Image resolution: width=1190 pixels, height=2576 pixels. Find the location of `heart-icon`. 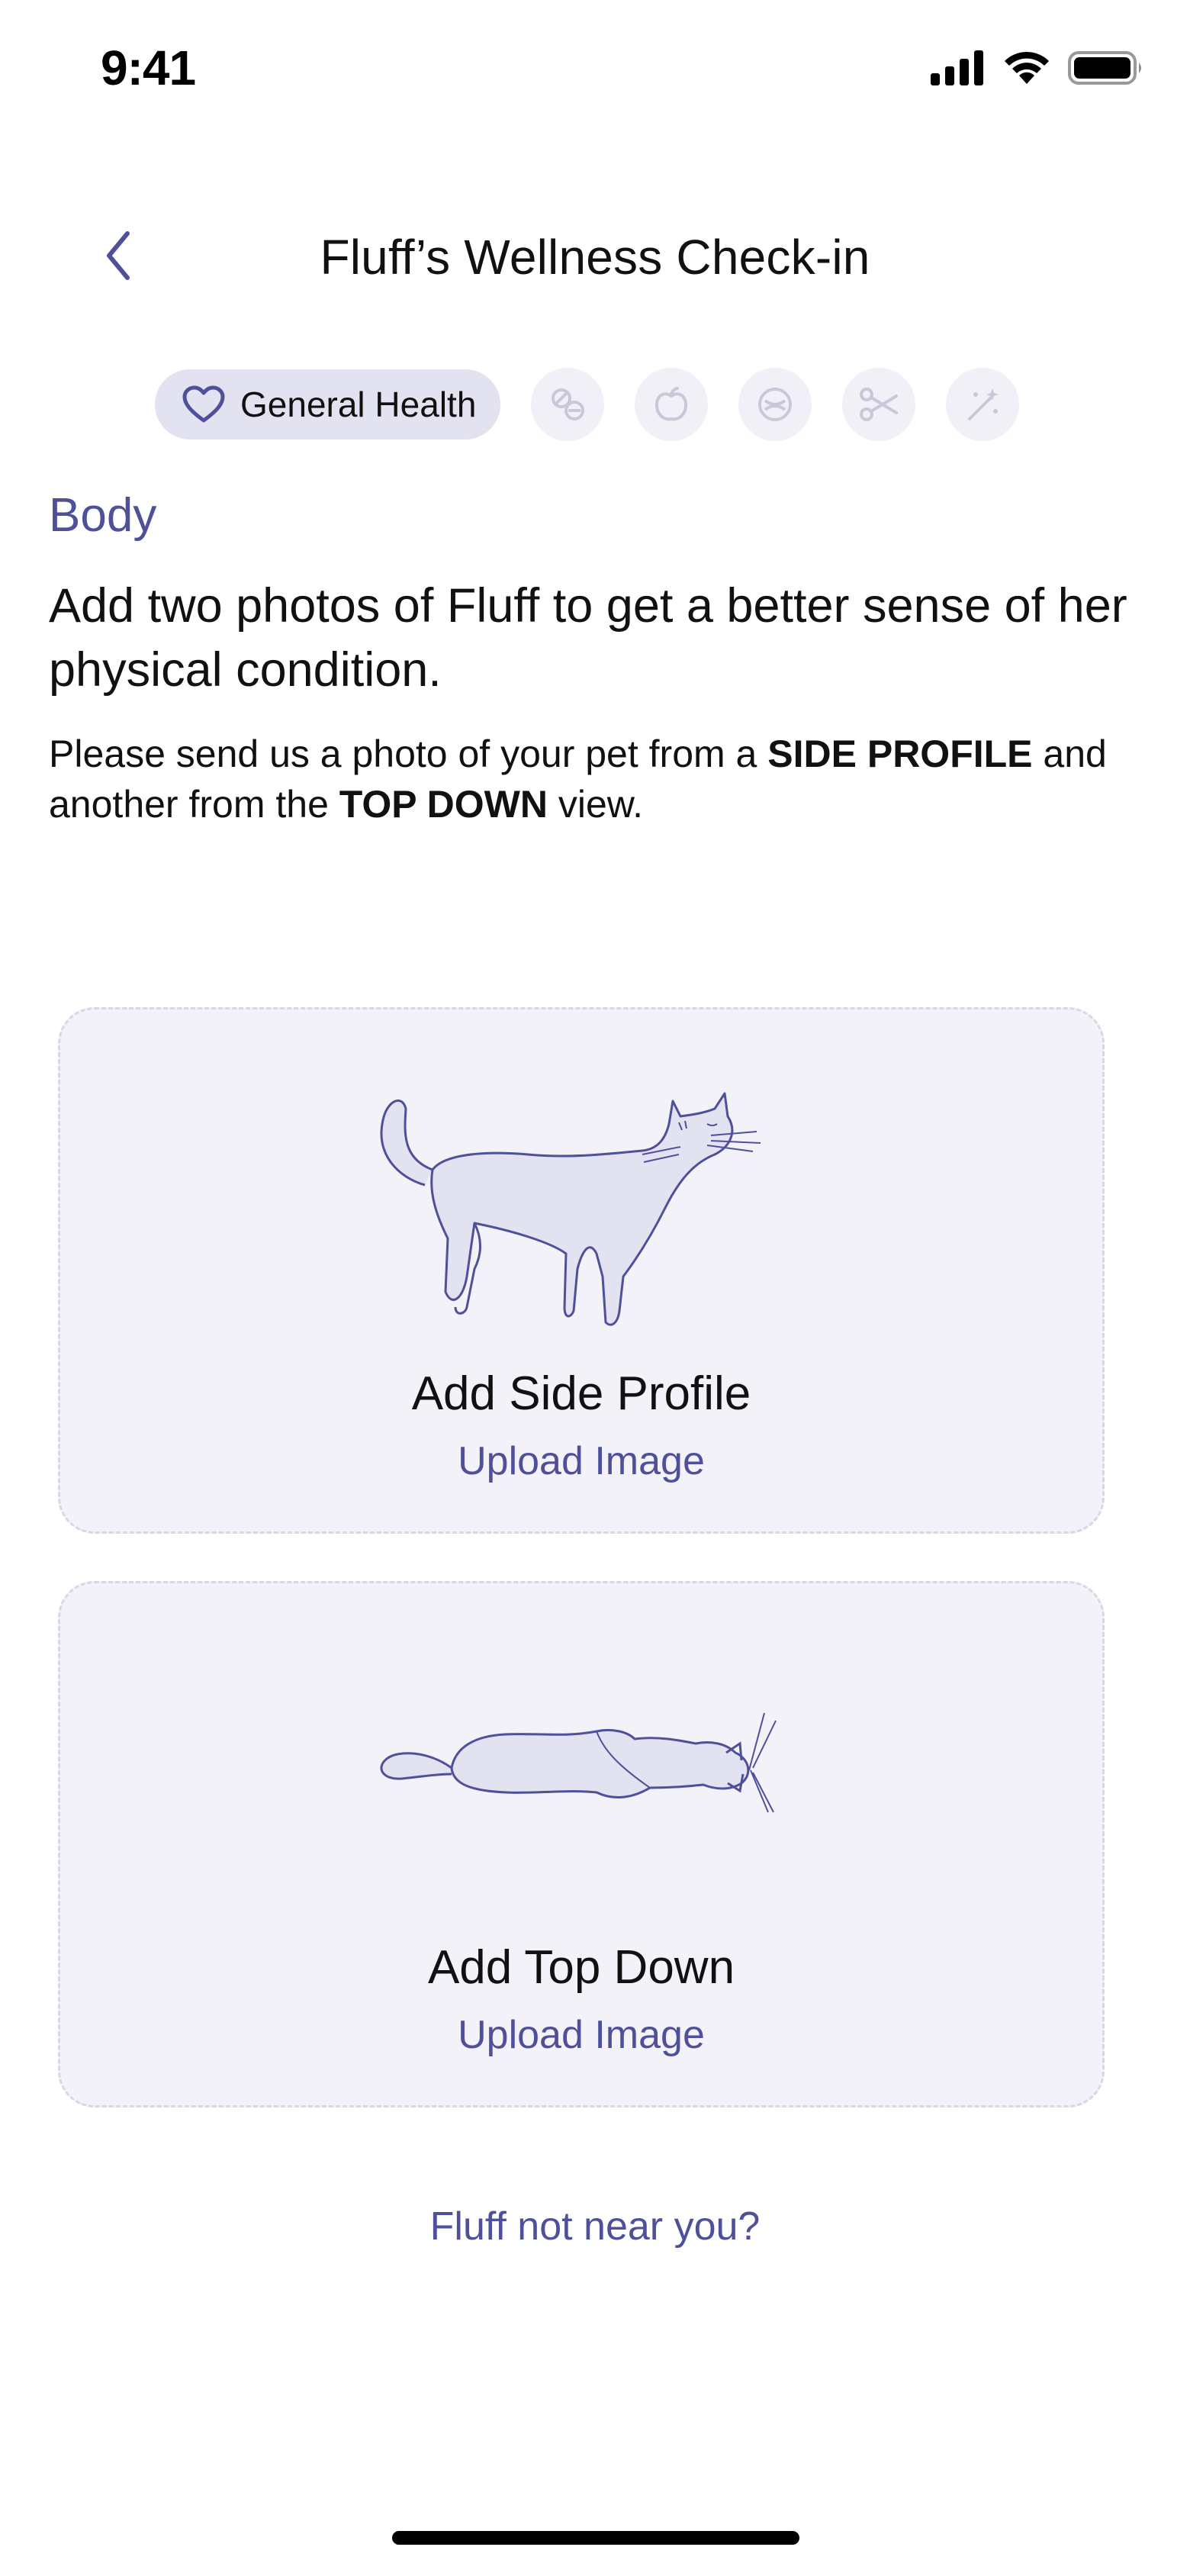

heart-icon is located at coordinates (203, 404).